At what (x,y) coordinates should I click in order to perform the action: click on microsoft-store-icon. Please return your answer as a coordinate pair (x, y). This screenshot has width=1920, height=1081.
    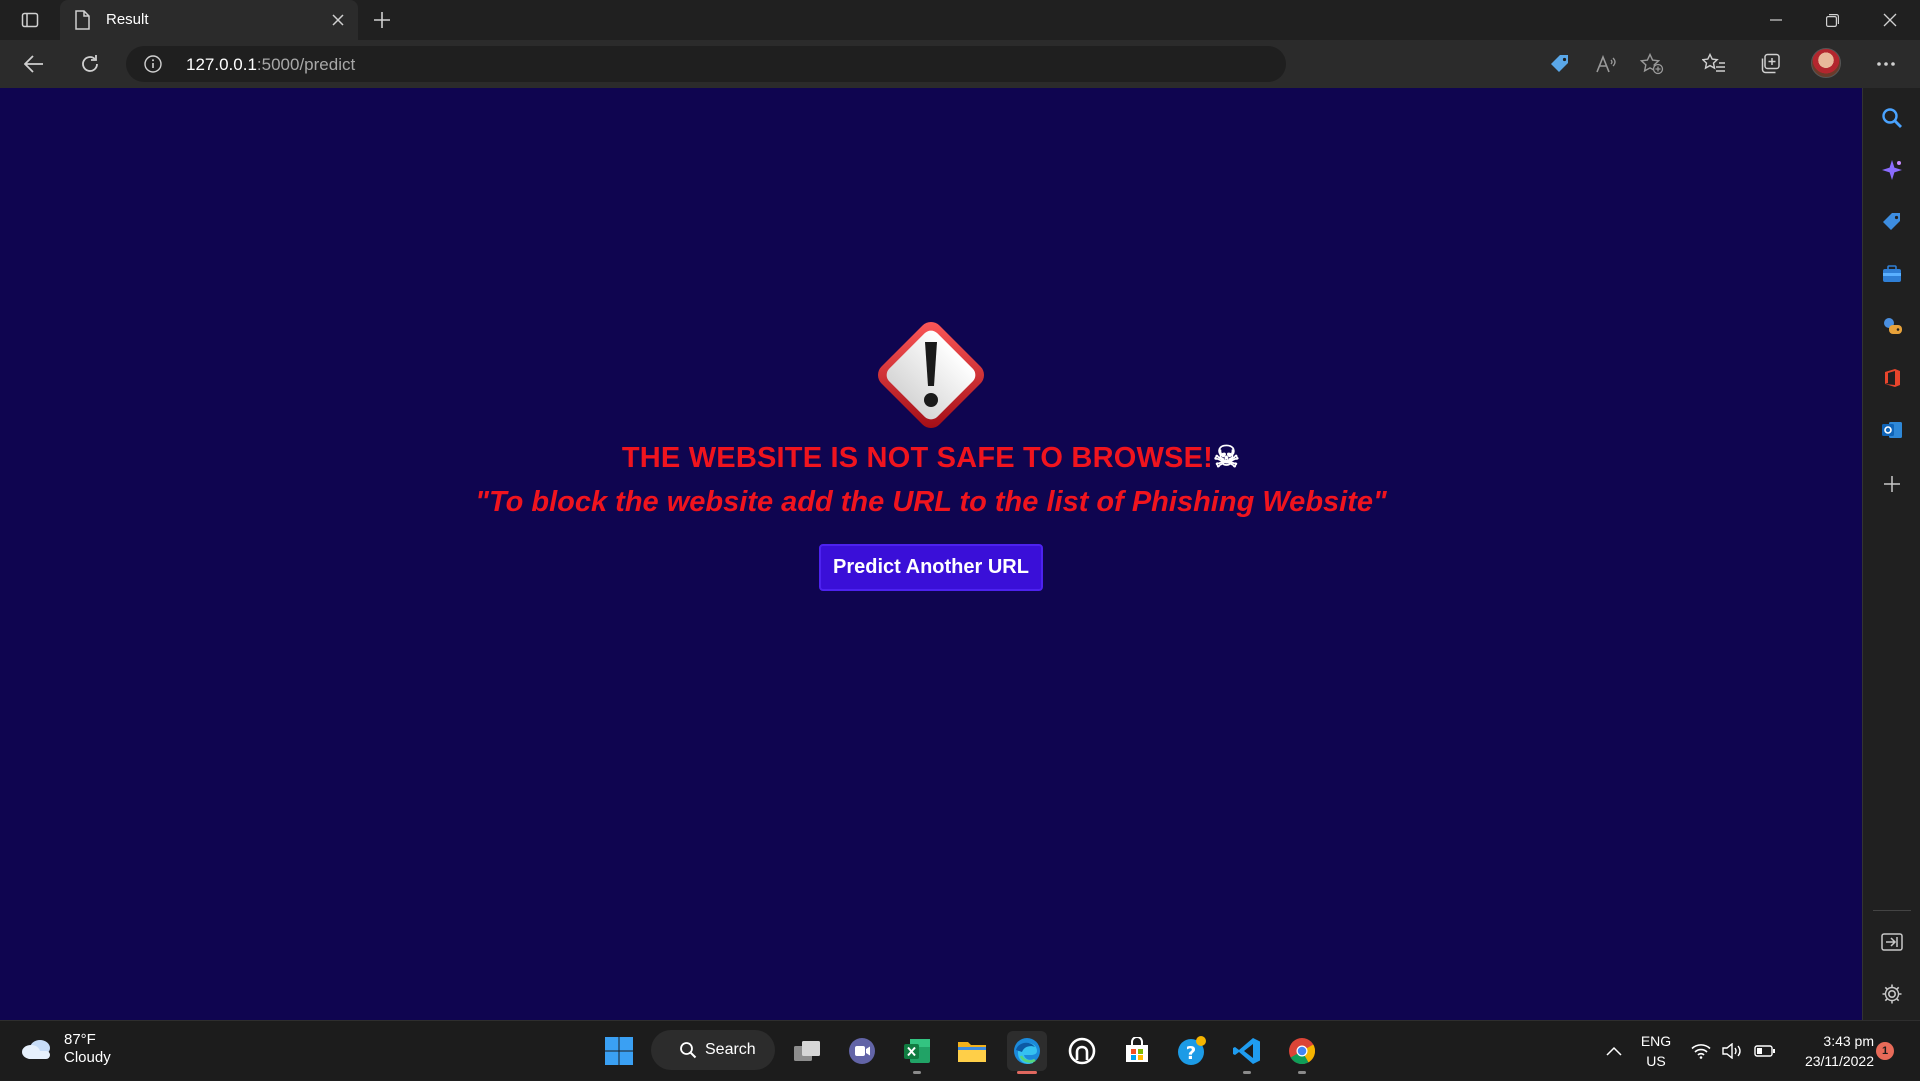
    Looking at the image, I should click on (1137, 1051).